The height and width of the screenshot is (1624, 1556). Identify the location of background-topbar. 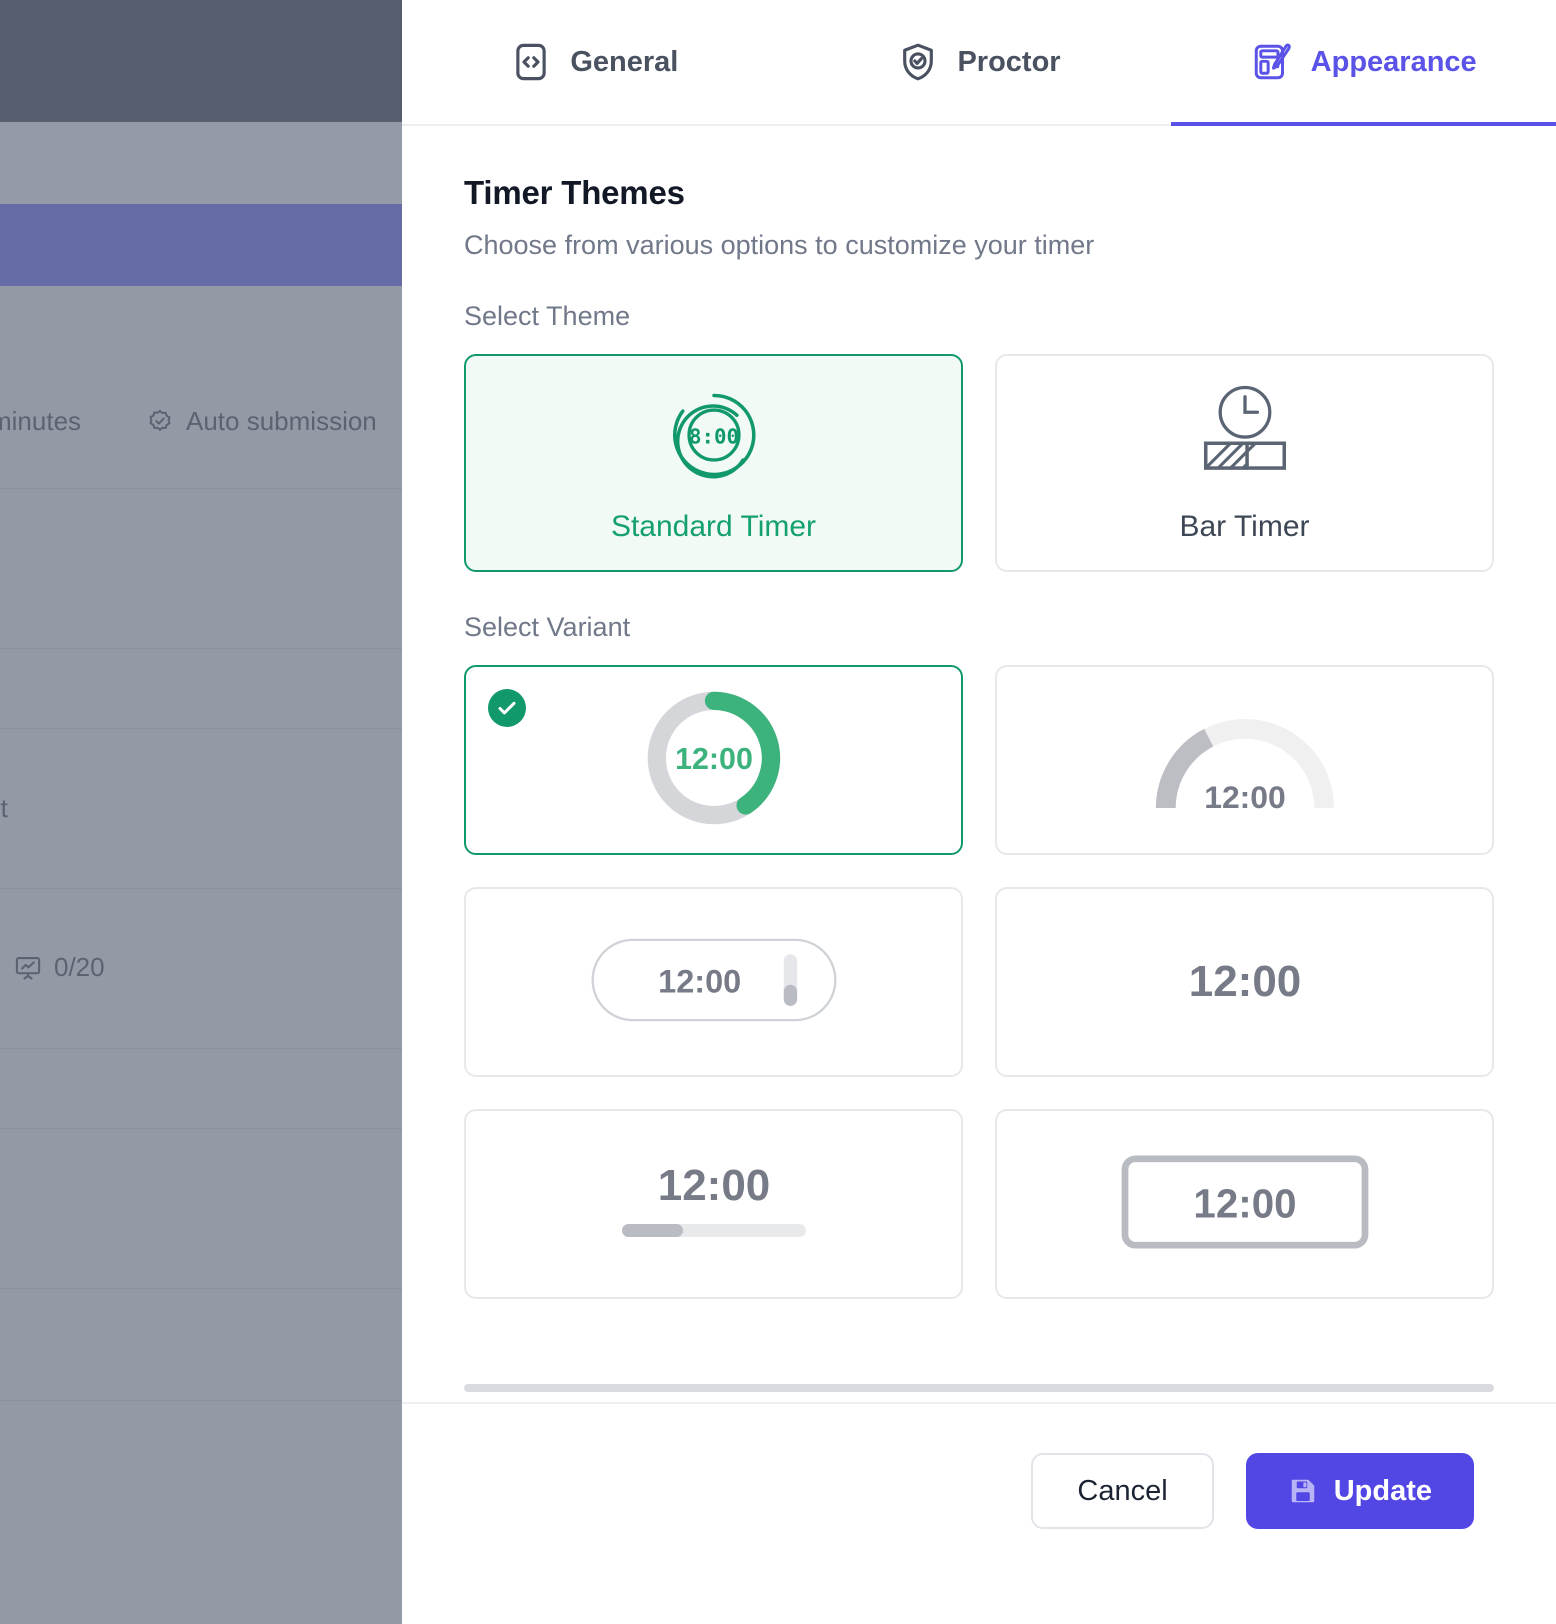
(201, 61).